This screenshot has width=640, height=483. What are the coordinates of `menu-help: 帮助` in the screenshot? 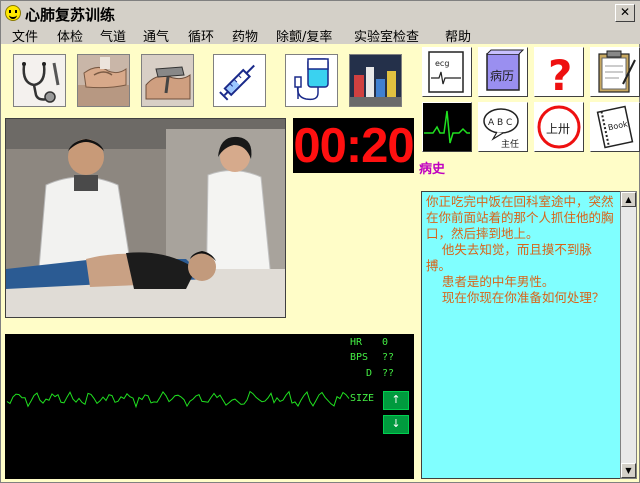 It's located at (458, 35).